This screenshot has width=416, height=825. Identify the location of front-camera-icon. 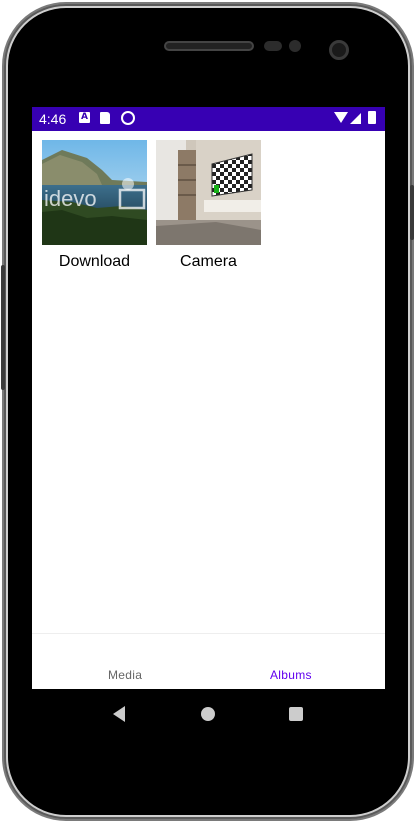
(339, 50).